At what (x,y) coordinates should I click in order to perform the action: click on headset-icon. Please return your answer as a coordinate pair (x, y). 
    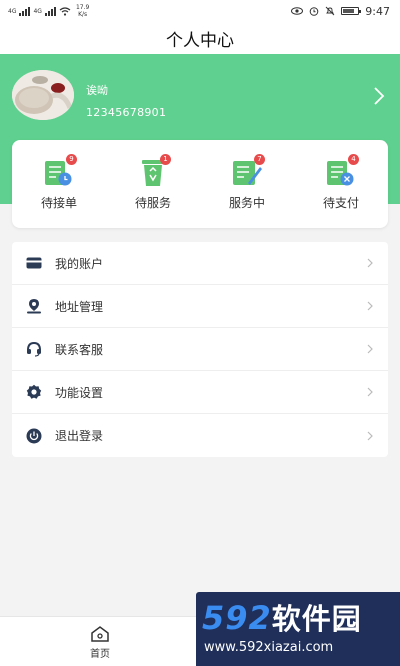
    Looking at the image, I should click on (34, 349).